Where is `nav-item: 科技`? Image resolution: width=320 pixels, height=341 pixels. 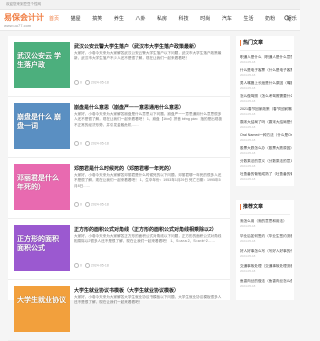
nav-item: 科技 is located at coordinates (184, 20).